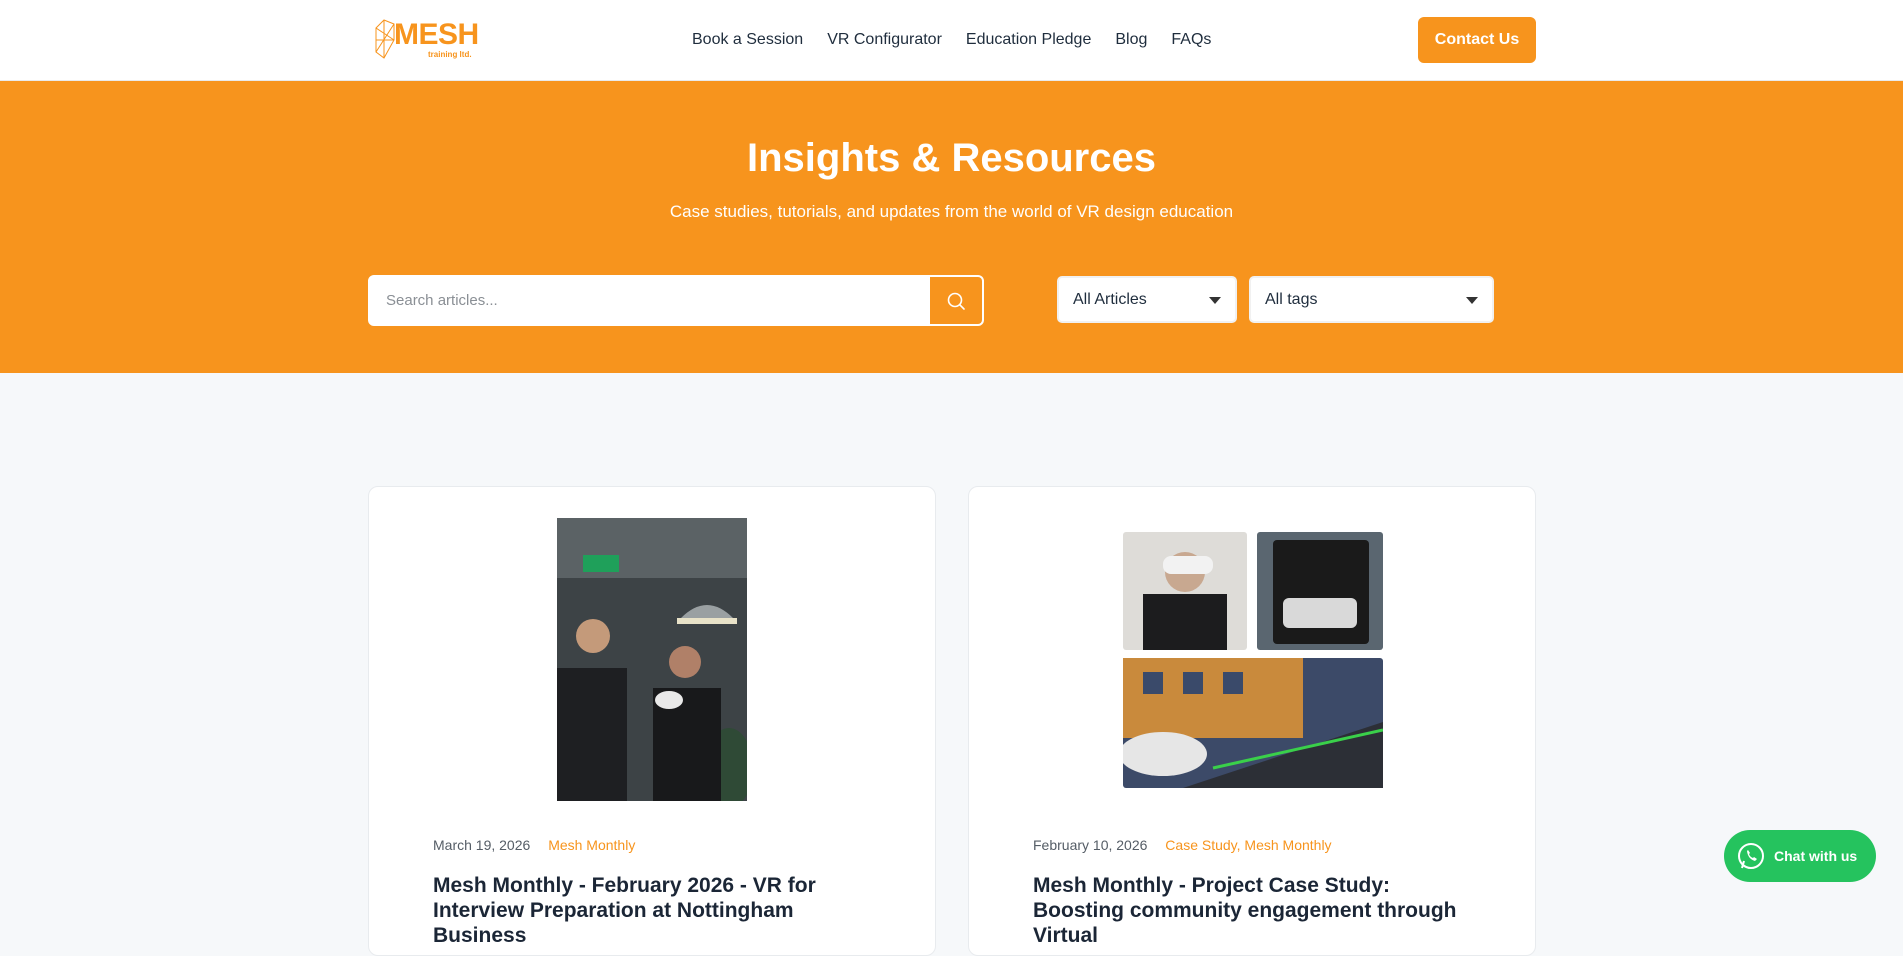 The width and height of the screenshot is (1903, 956). What do you see at coordinates (1477, 40) in the screenshot?
I see `contact-us-button: Contact Us` at bounding box center [1477, 40].